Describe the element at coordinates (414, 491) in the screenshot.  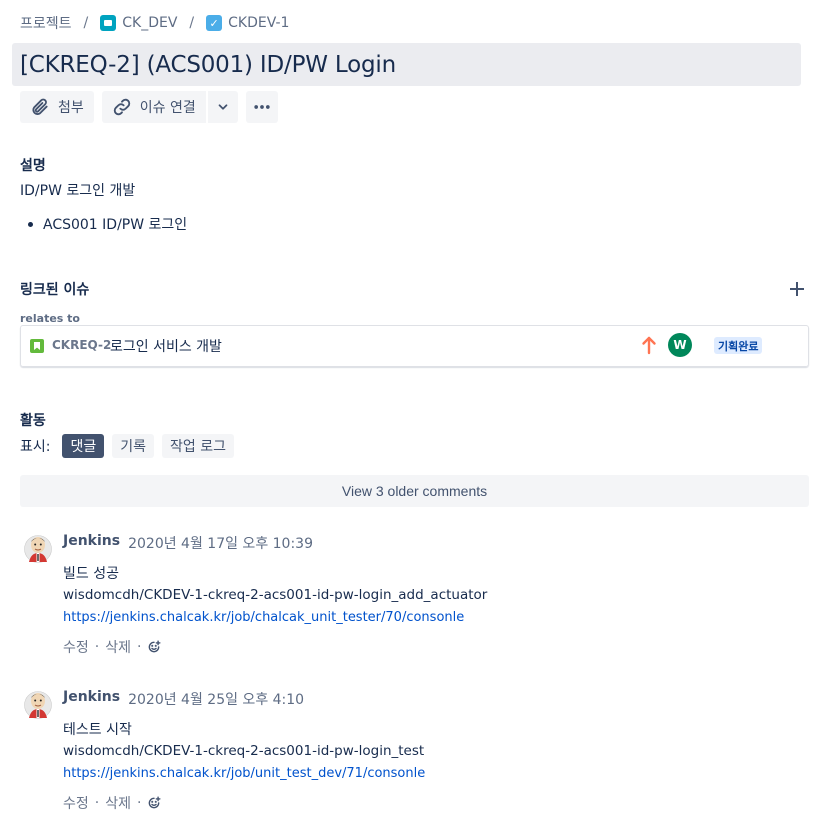
I see `view-older-comments-button: View 3 older comments` at that location.